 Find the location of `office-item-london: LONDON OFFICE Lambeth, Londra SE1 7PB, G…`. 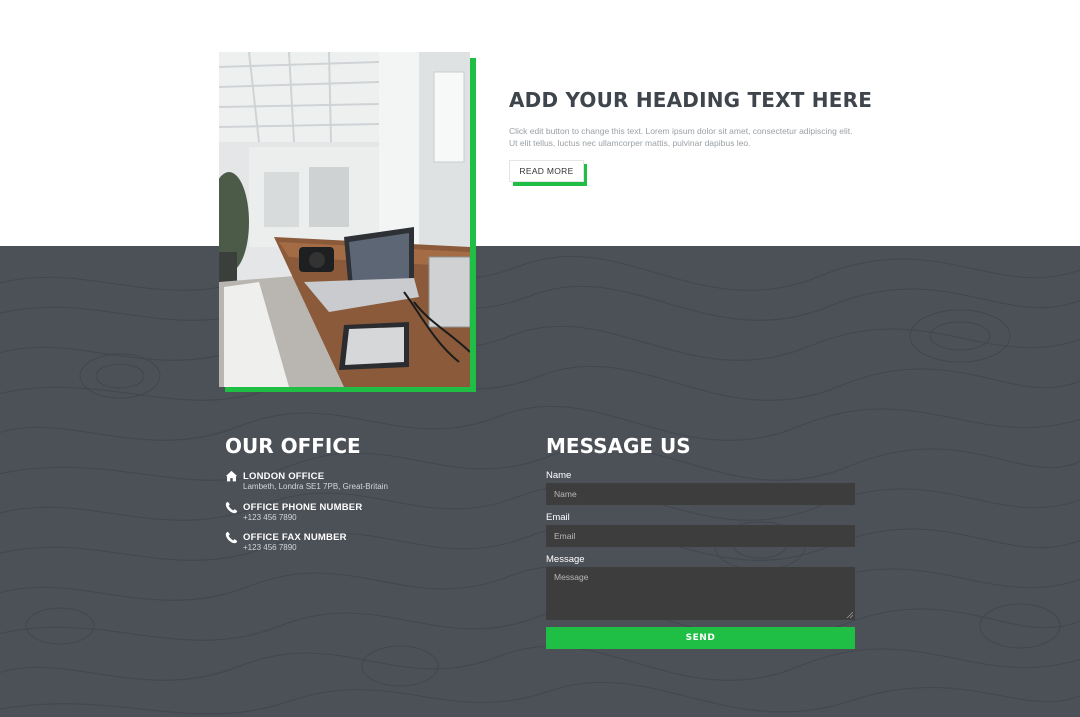

office-item-london: LONDON OFFICE Lambeth, Londra SE1 7PB, G… is located at coordinates (365, 483).